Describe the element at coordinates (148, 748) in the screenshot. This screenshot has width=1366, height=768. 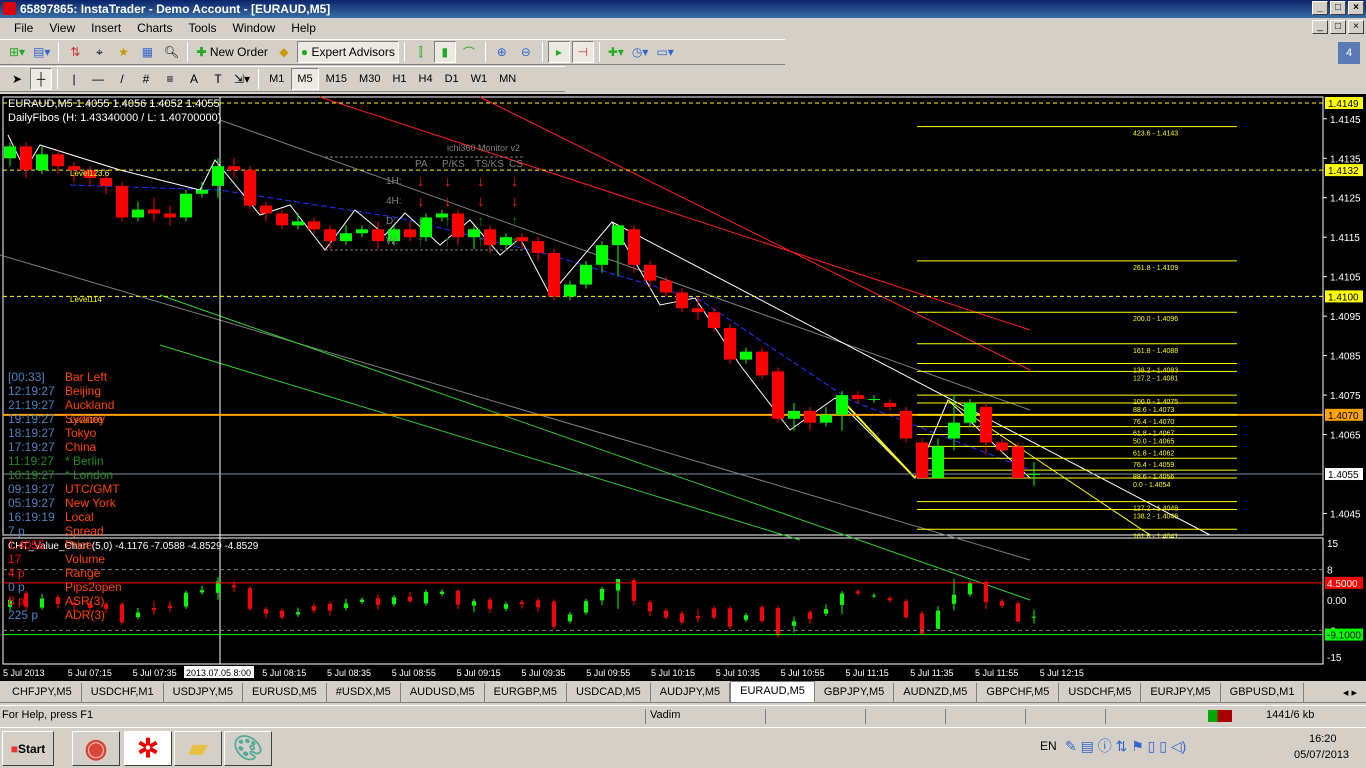
I see `instatrader-taskbar-icon: ✲` at that location.